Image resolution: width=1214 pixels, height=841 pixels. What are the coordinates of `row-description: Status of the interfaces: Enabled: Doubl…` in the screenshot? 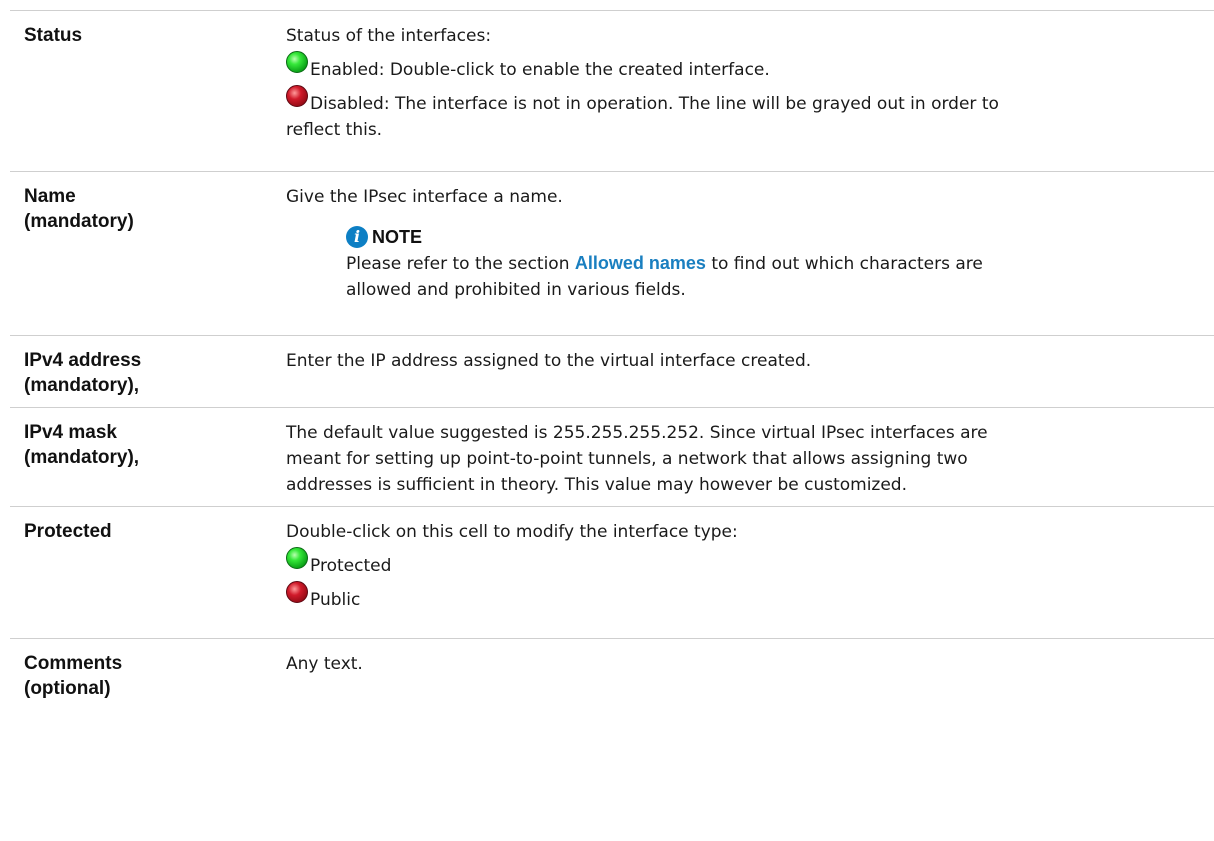 It's located at (642, 83).